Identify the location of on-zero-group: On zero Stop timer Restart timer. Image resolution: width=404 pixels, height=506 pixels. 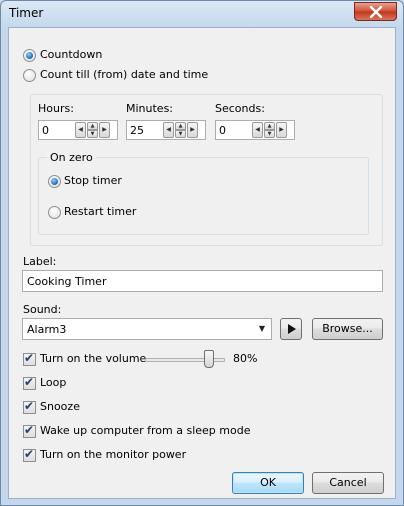
(203, 193).